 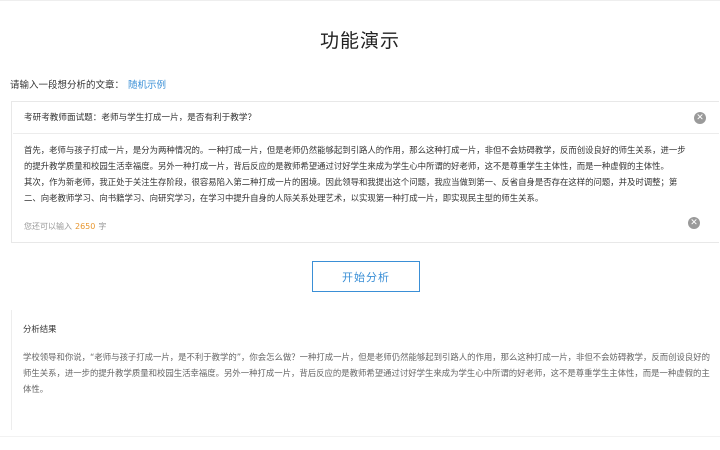 What do you see at coordinates (48, 226) in the screenshot?
I see `counter-prefix: 您还可以输入` at bounding box center [48, 226].